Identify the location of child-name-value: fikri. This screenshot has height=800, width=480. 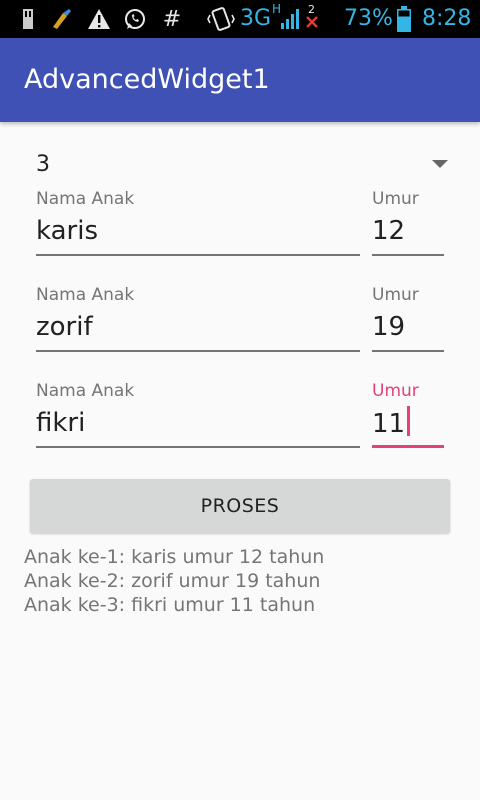
(61, 423).